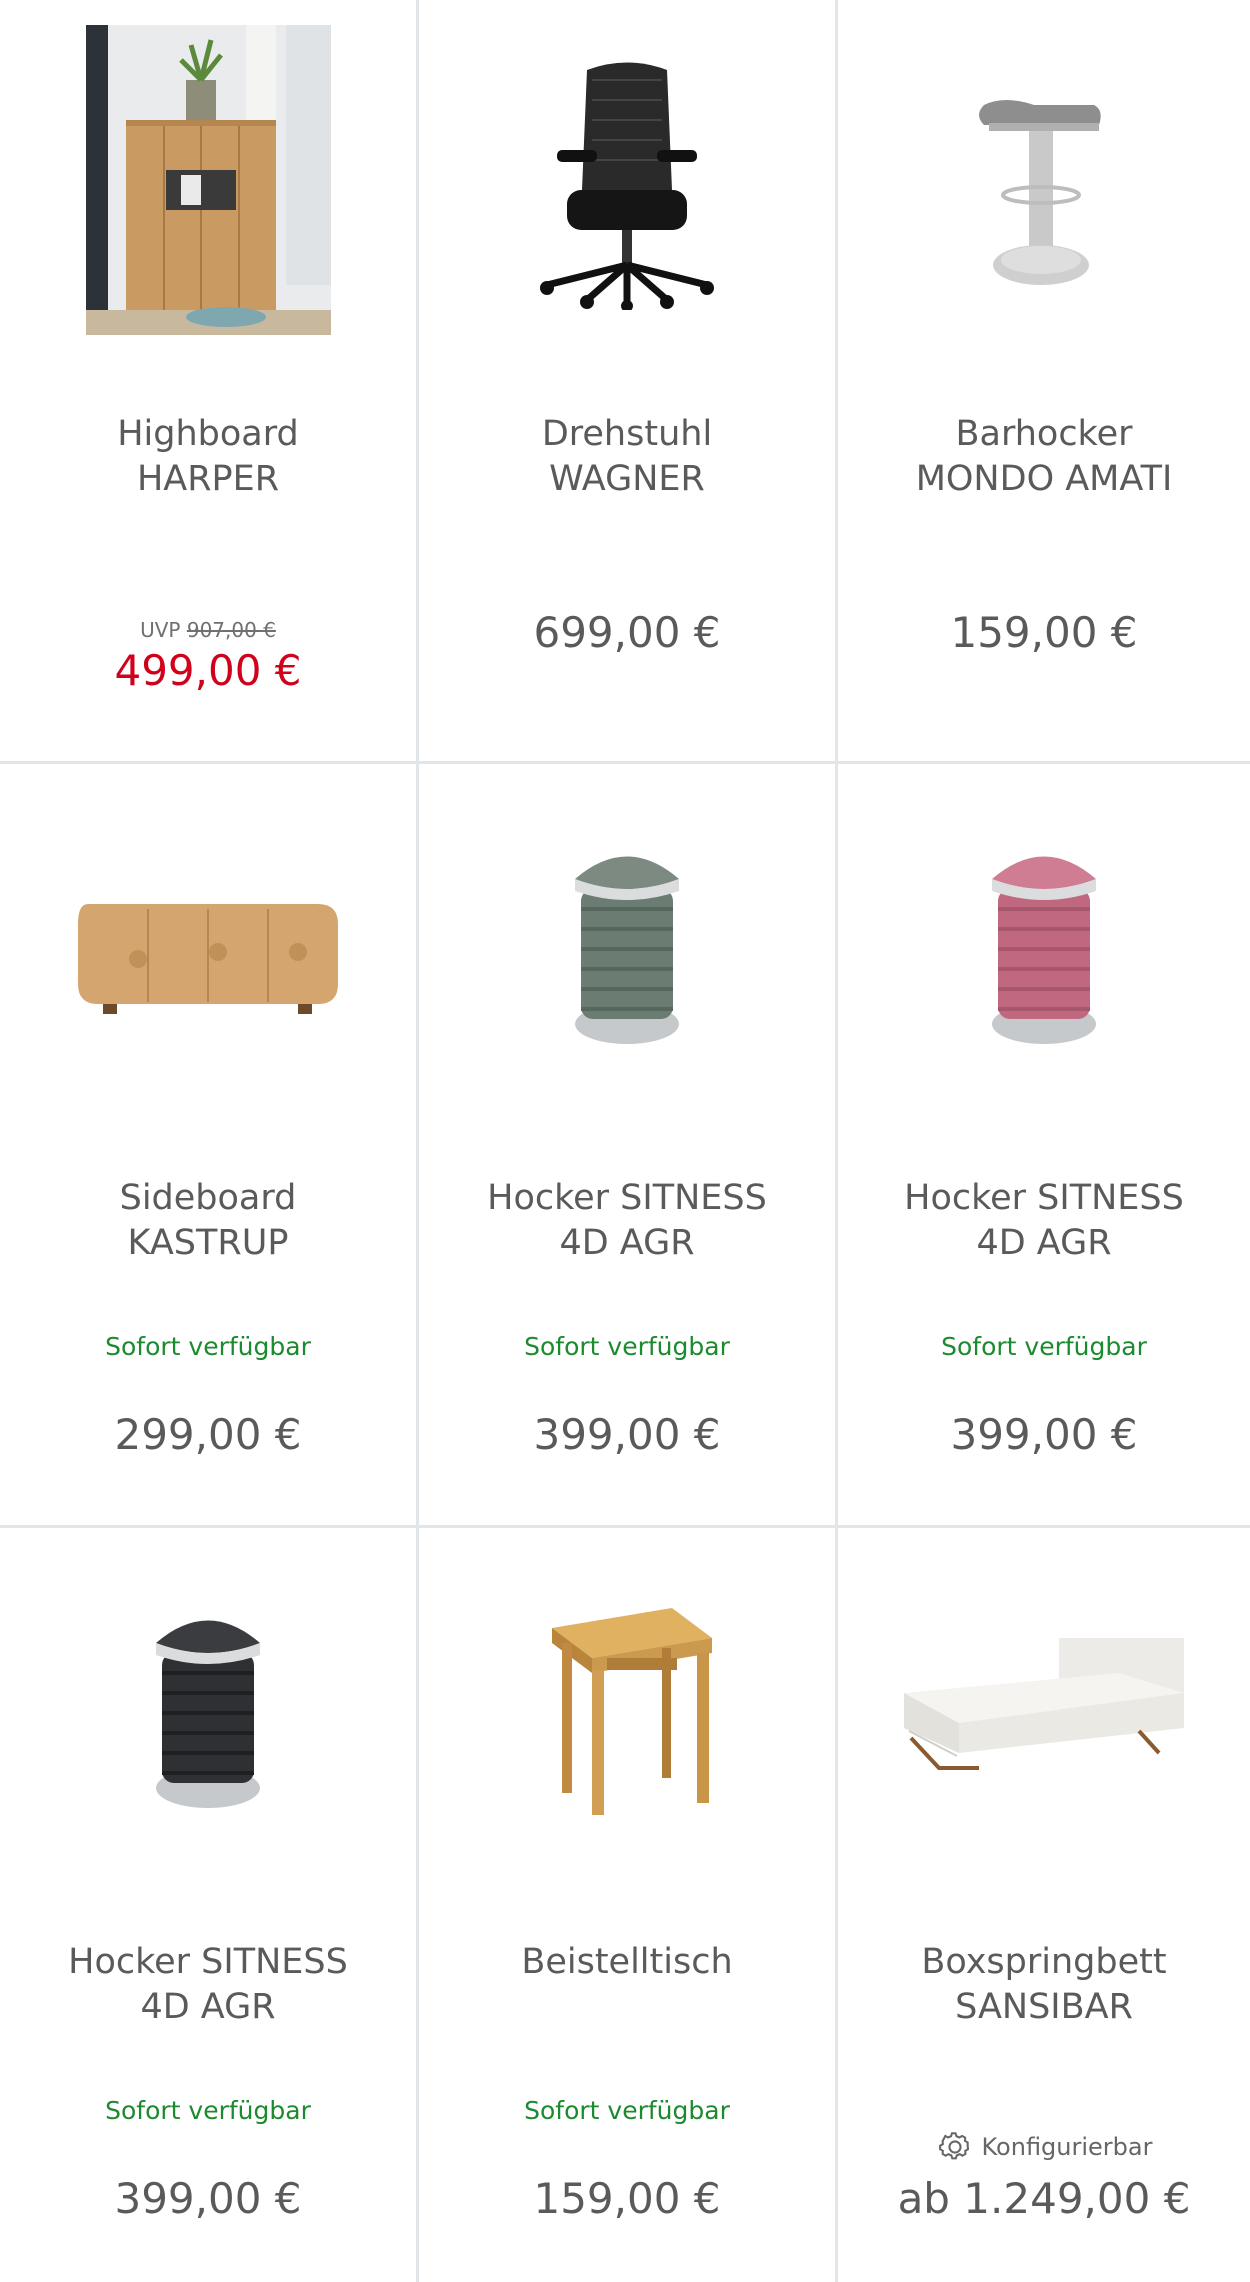 The height and width of the screenshot is (2282, 1250). I want to click on product-card: Drehstuhl WAGNER 699,00 €, so click(628, 382).